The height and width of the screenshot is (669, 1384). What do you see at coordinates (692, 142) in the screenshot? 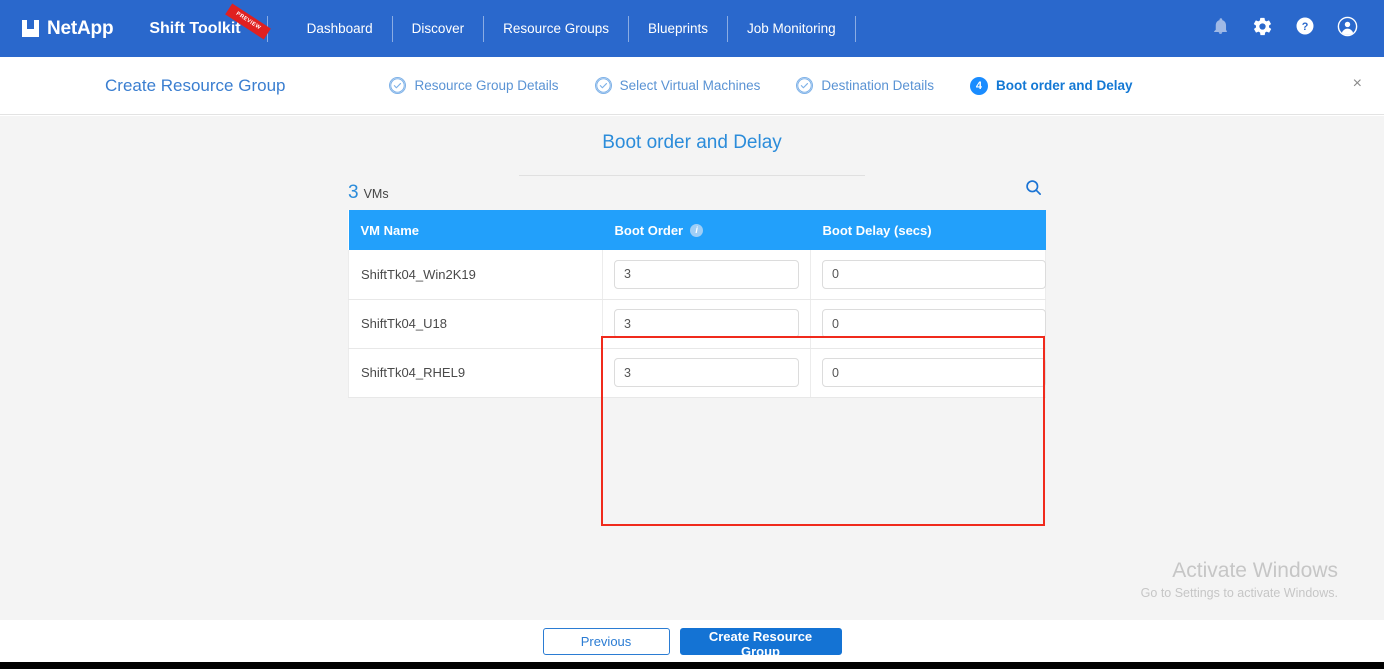
I see `page-title: Boot order and Delay` at bounding box center [692, 142].